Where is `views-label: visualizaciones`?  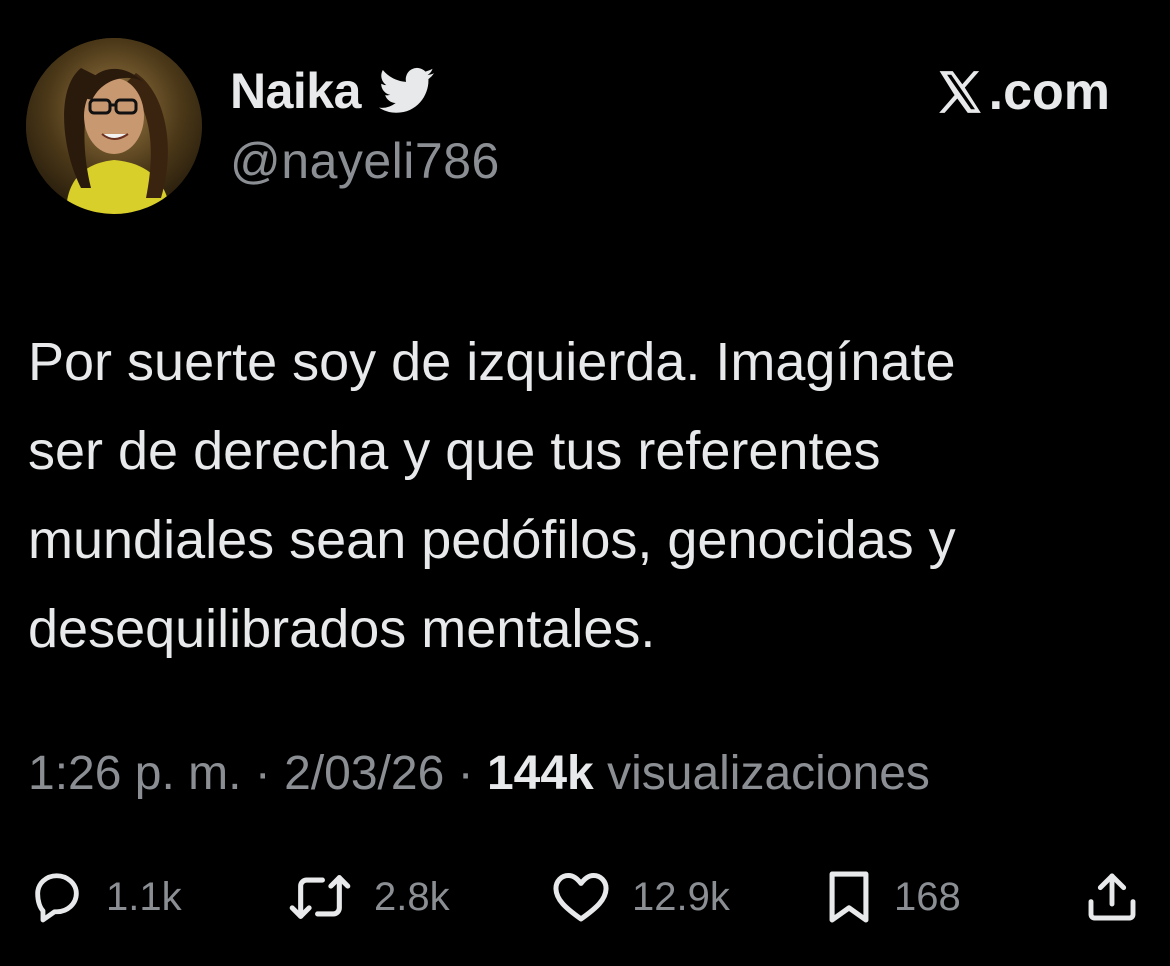
views-label: visualizaciones is located at coordinates (768, 773).